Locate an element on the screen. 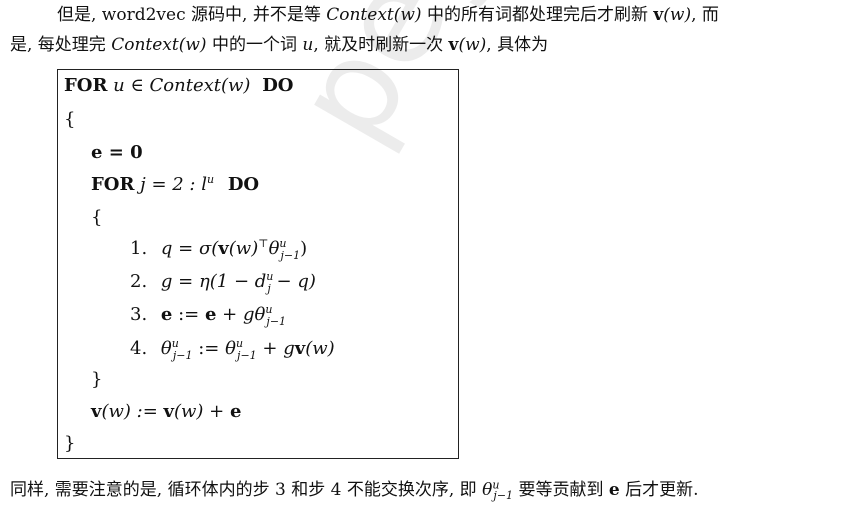  init-e-value: = 0 is located at coordinates (122, 152).